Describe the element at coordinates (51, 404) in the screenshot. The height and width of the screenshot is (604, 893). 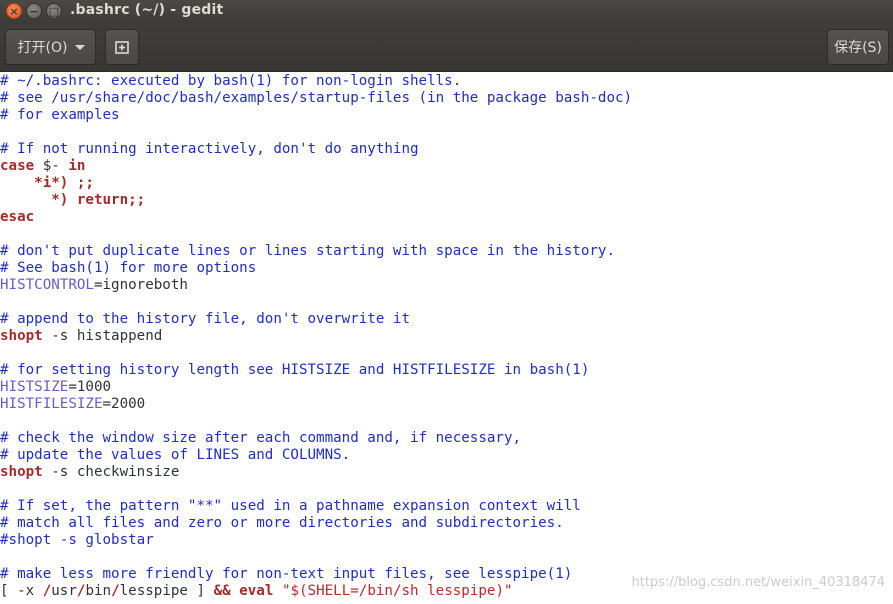
I see `code-token: HISTFILESIZE` at that location.